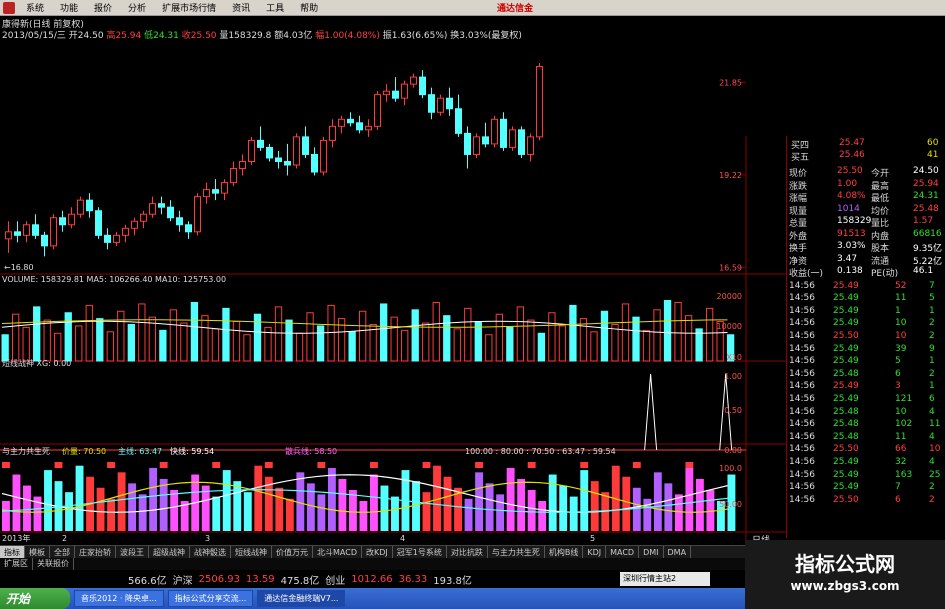  I want to click on tab-17: DMI, so click(651, 552).